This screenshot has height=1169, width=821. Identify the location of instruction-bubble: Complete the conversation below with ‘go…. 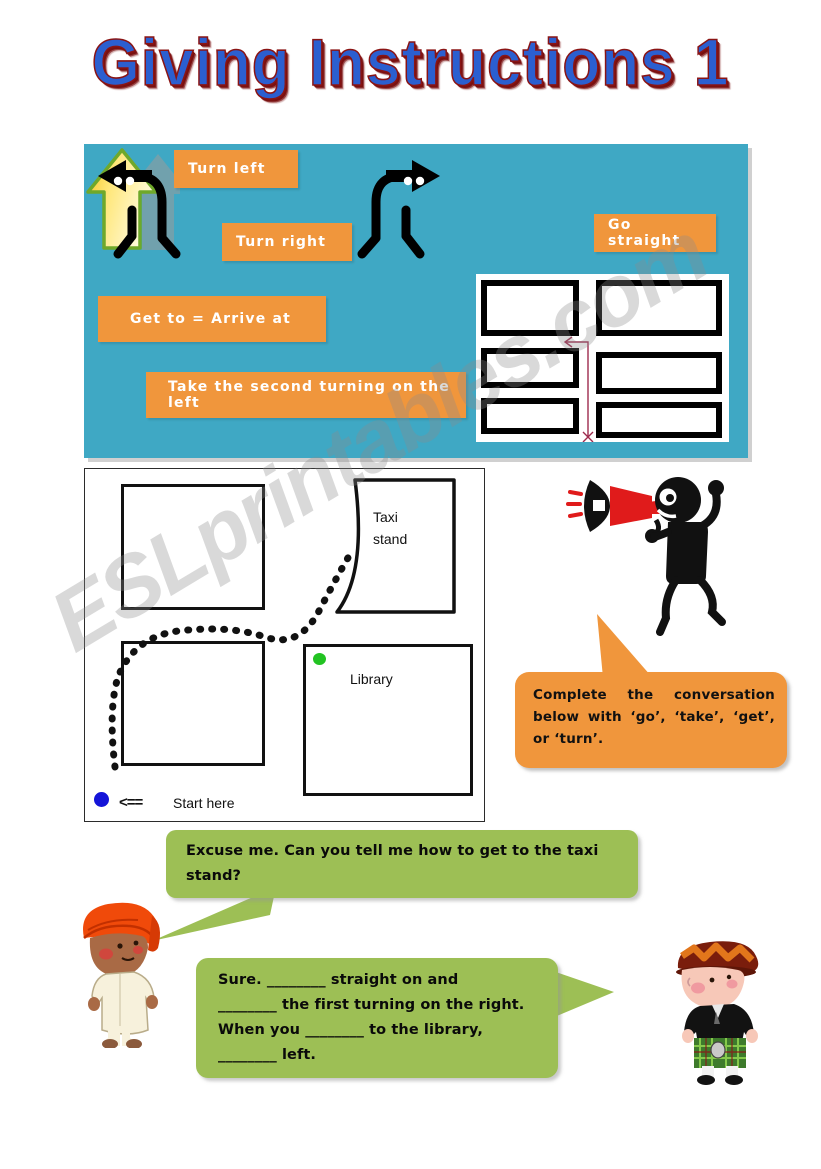
(651, 720).